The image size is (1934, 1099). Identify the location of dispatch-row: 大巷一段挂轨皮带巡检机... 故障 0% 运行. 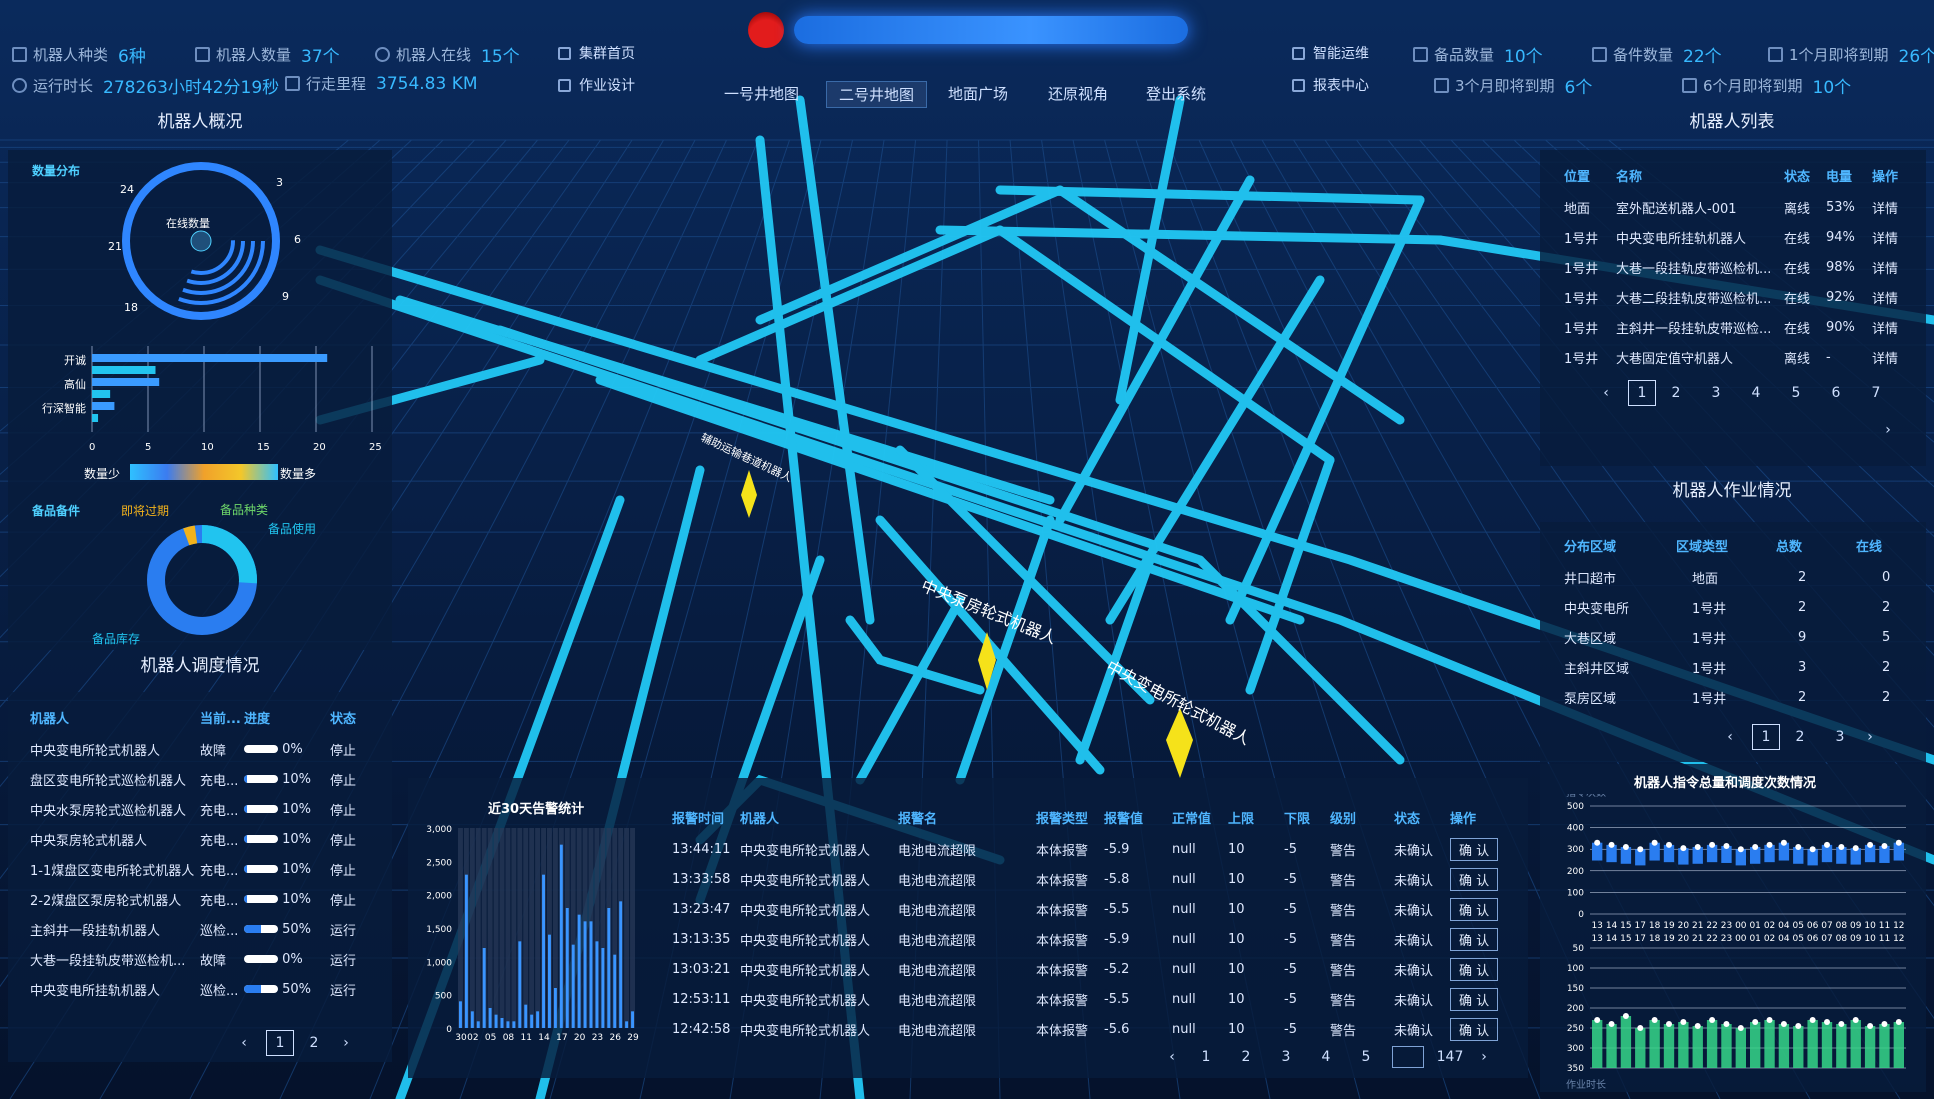
(204, 959).